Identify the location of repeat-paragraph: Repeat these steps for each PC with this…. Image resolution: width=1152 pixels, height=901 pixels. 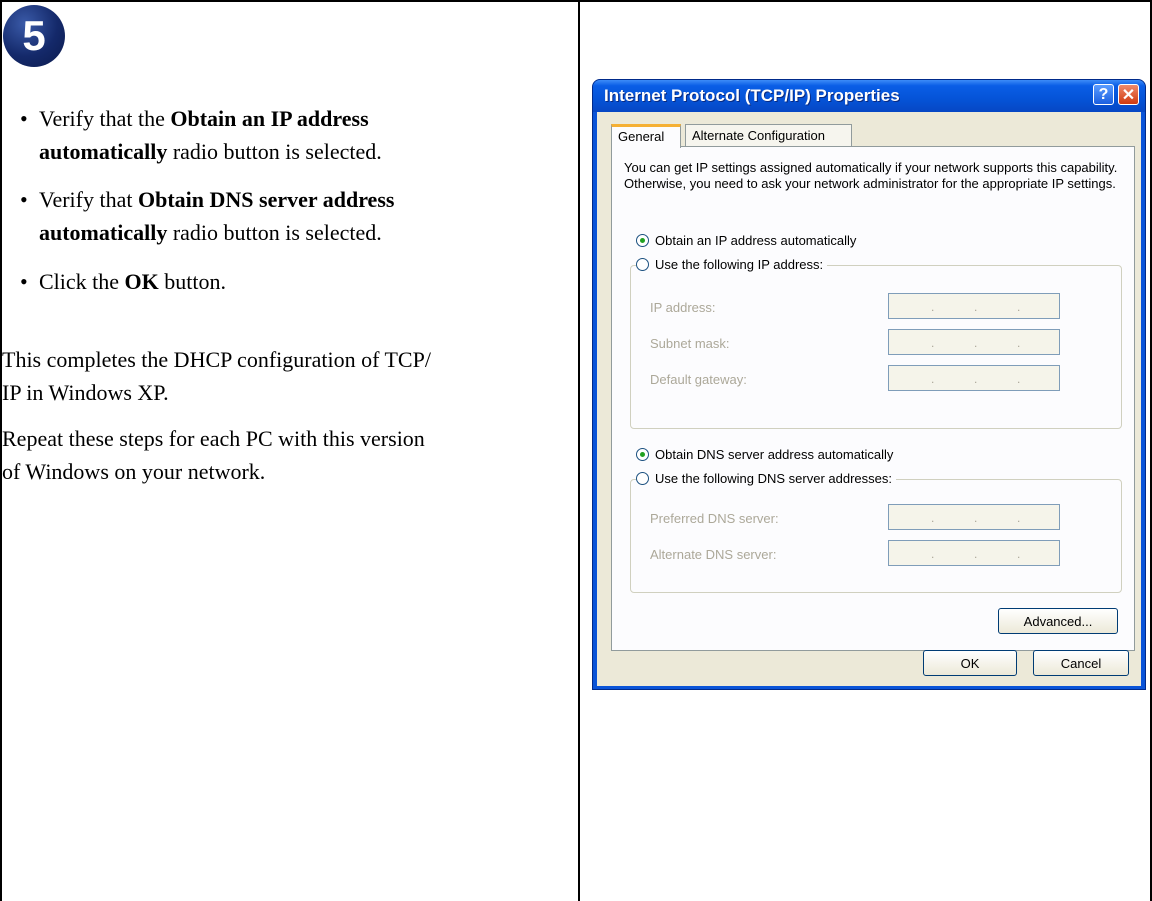
(290, 455).